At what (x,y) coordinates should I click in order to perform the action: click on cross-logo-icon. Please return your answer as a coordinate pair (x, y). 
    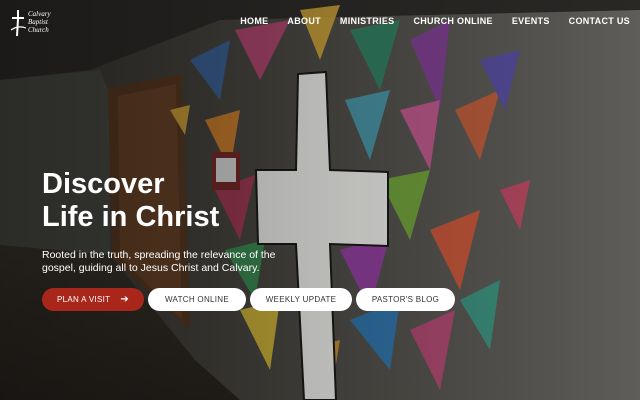
    Looking at the image, I should click on (18, 23).